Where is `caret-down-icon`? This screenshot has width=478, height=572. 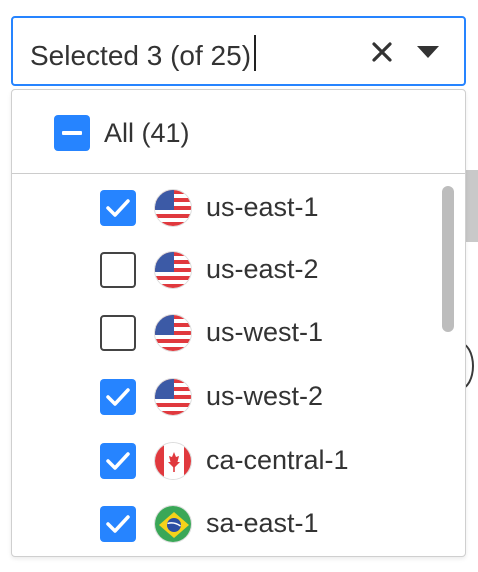
caret-down-icon is located at coordinates (428, 52).